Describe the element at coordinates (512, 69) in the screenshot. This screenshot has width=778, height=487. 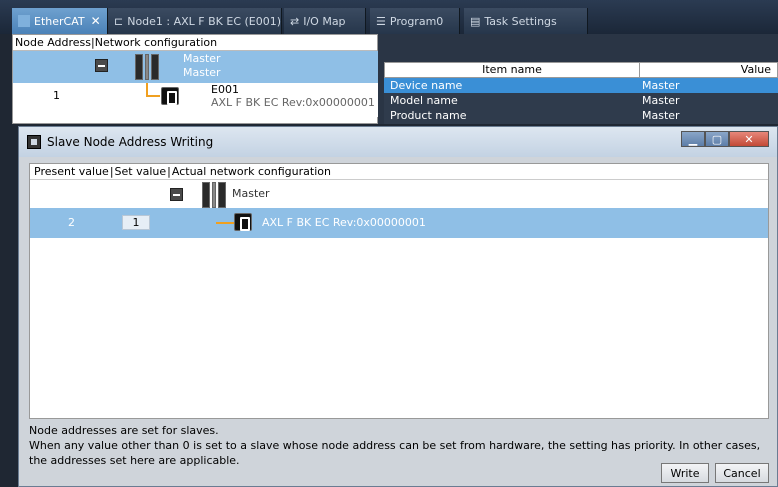
I see `column-header-item-name: Item name` at that location.